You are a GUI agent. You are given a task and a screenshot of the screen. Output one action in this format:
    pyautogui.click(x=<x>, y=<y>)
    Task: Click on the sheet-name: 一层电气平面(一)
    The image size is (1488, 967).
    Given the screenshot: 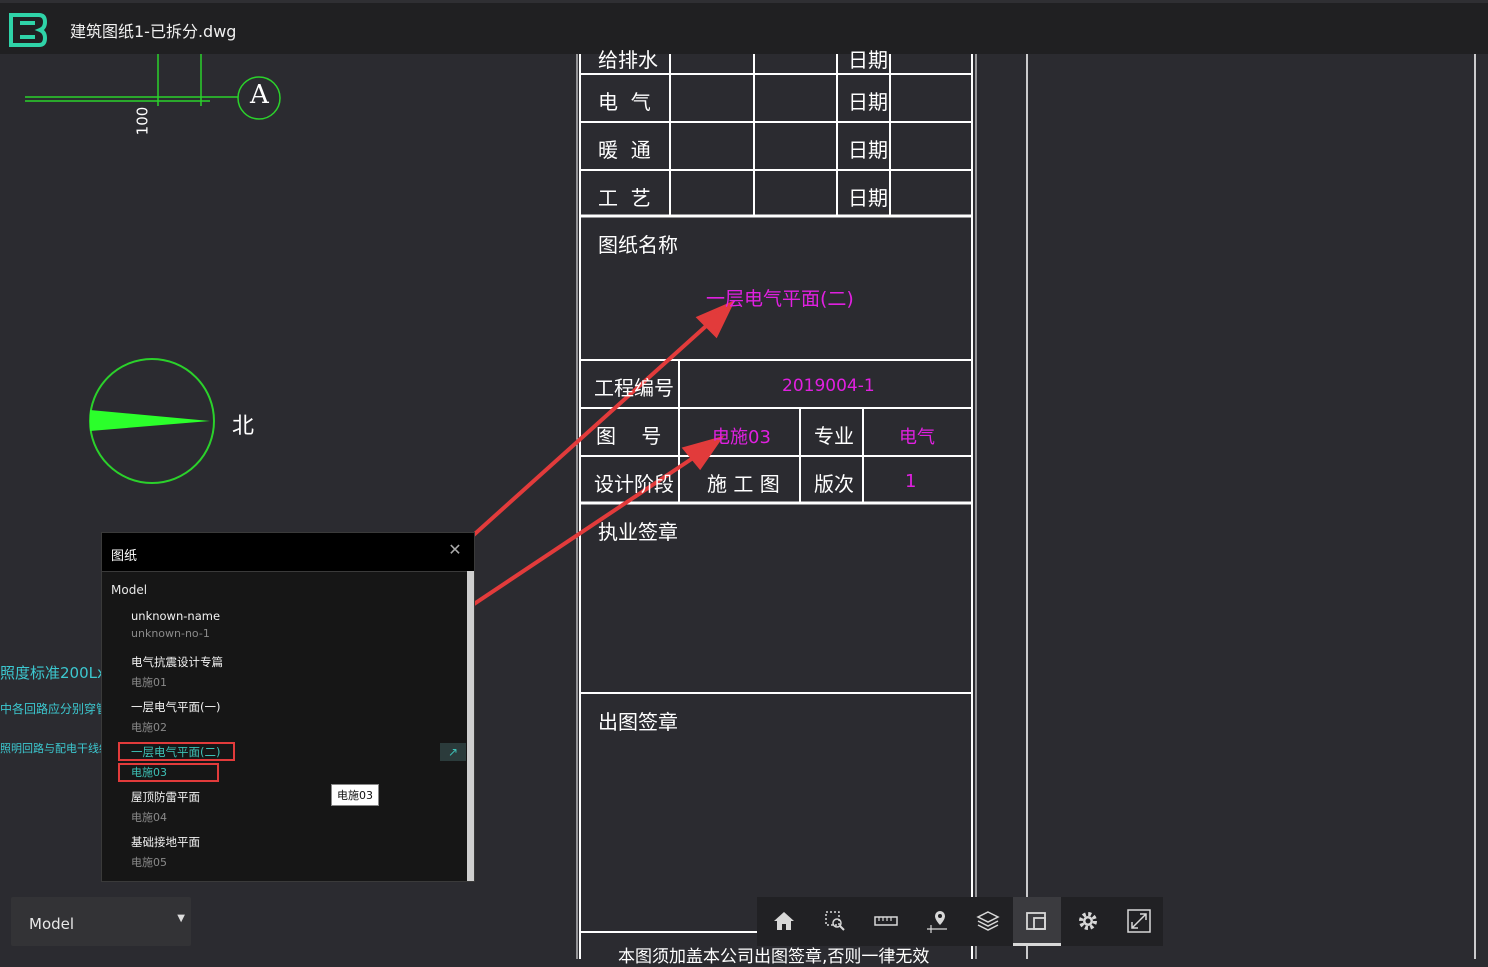 What is the action you would take?
    pyautogui.click(x=176, y=707)
    